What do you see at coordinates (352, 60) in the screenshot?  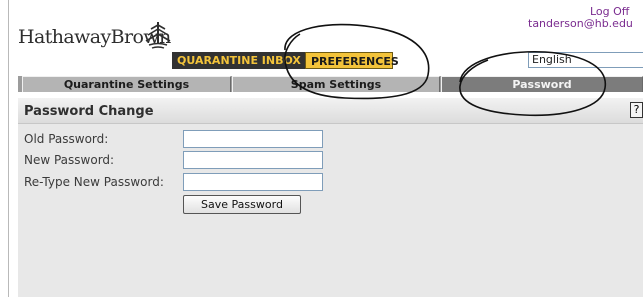 I see `tab-preferences: PREFERENCES` at bounding box center [352, 60].